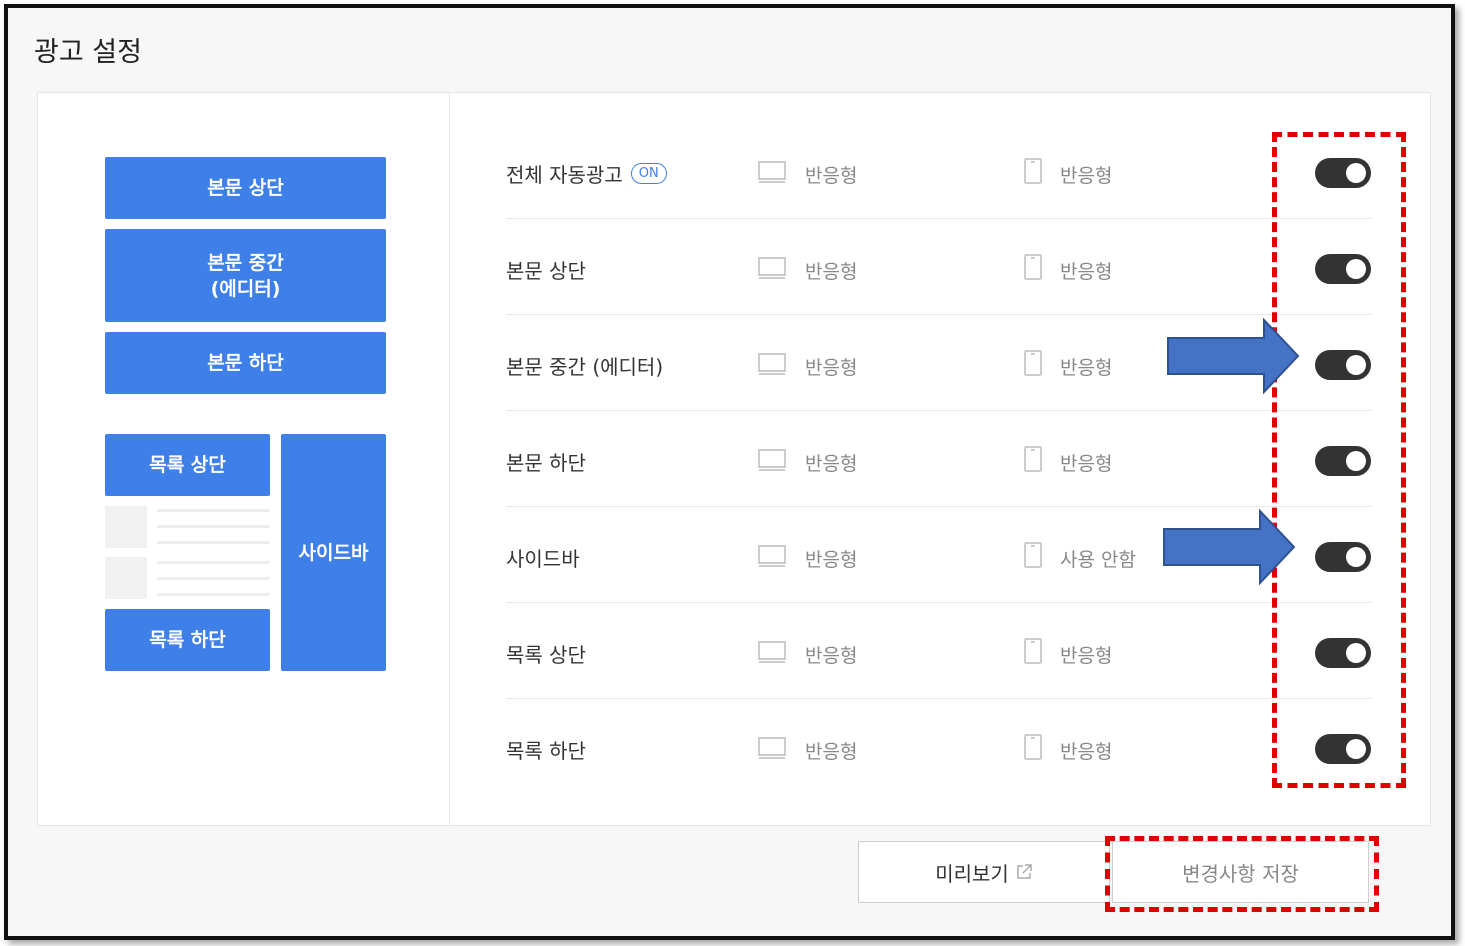 This screenshot has width=1465, height=946. I want to click on on-badge: ON, so click(648, 173).